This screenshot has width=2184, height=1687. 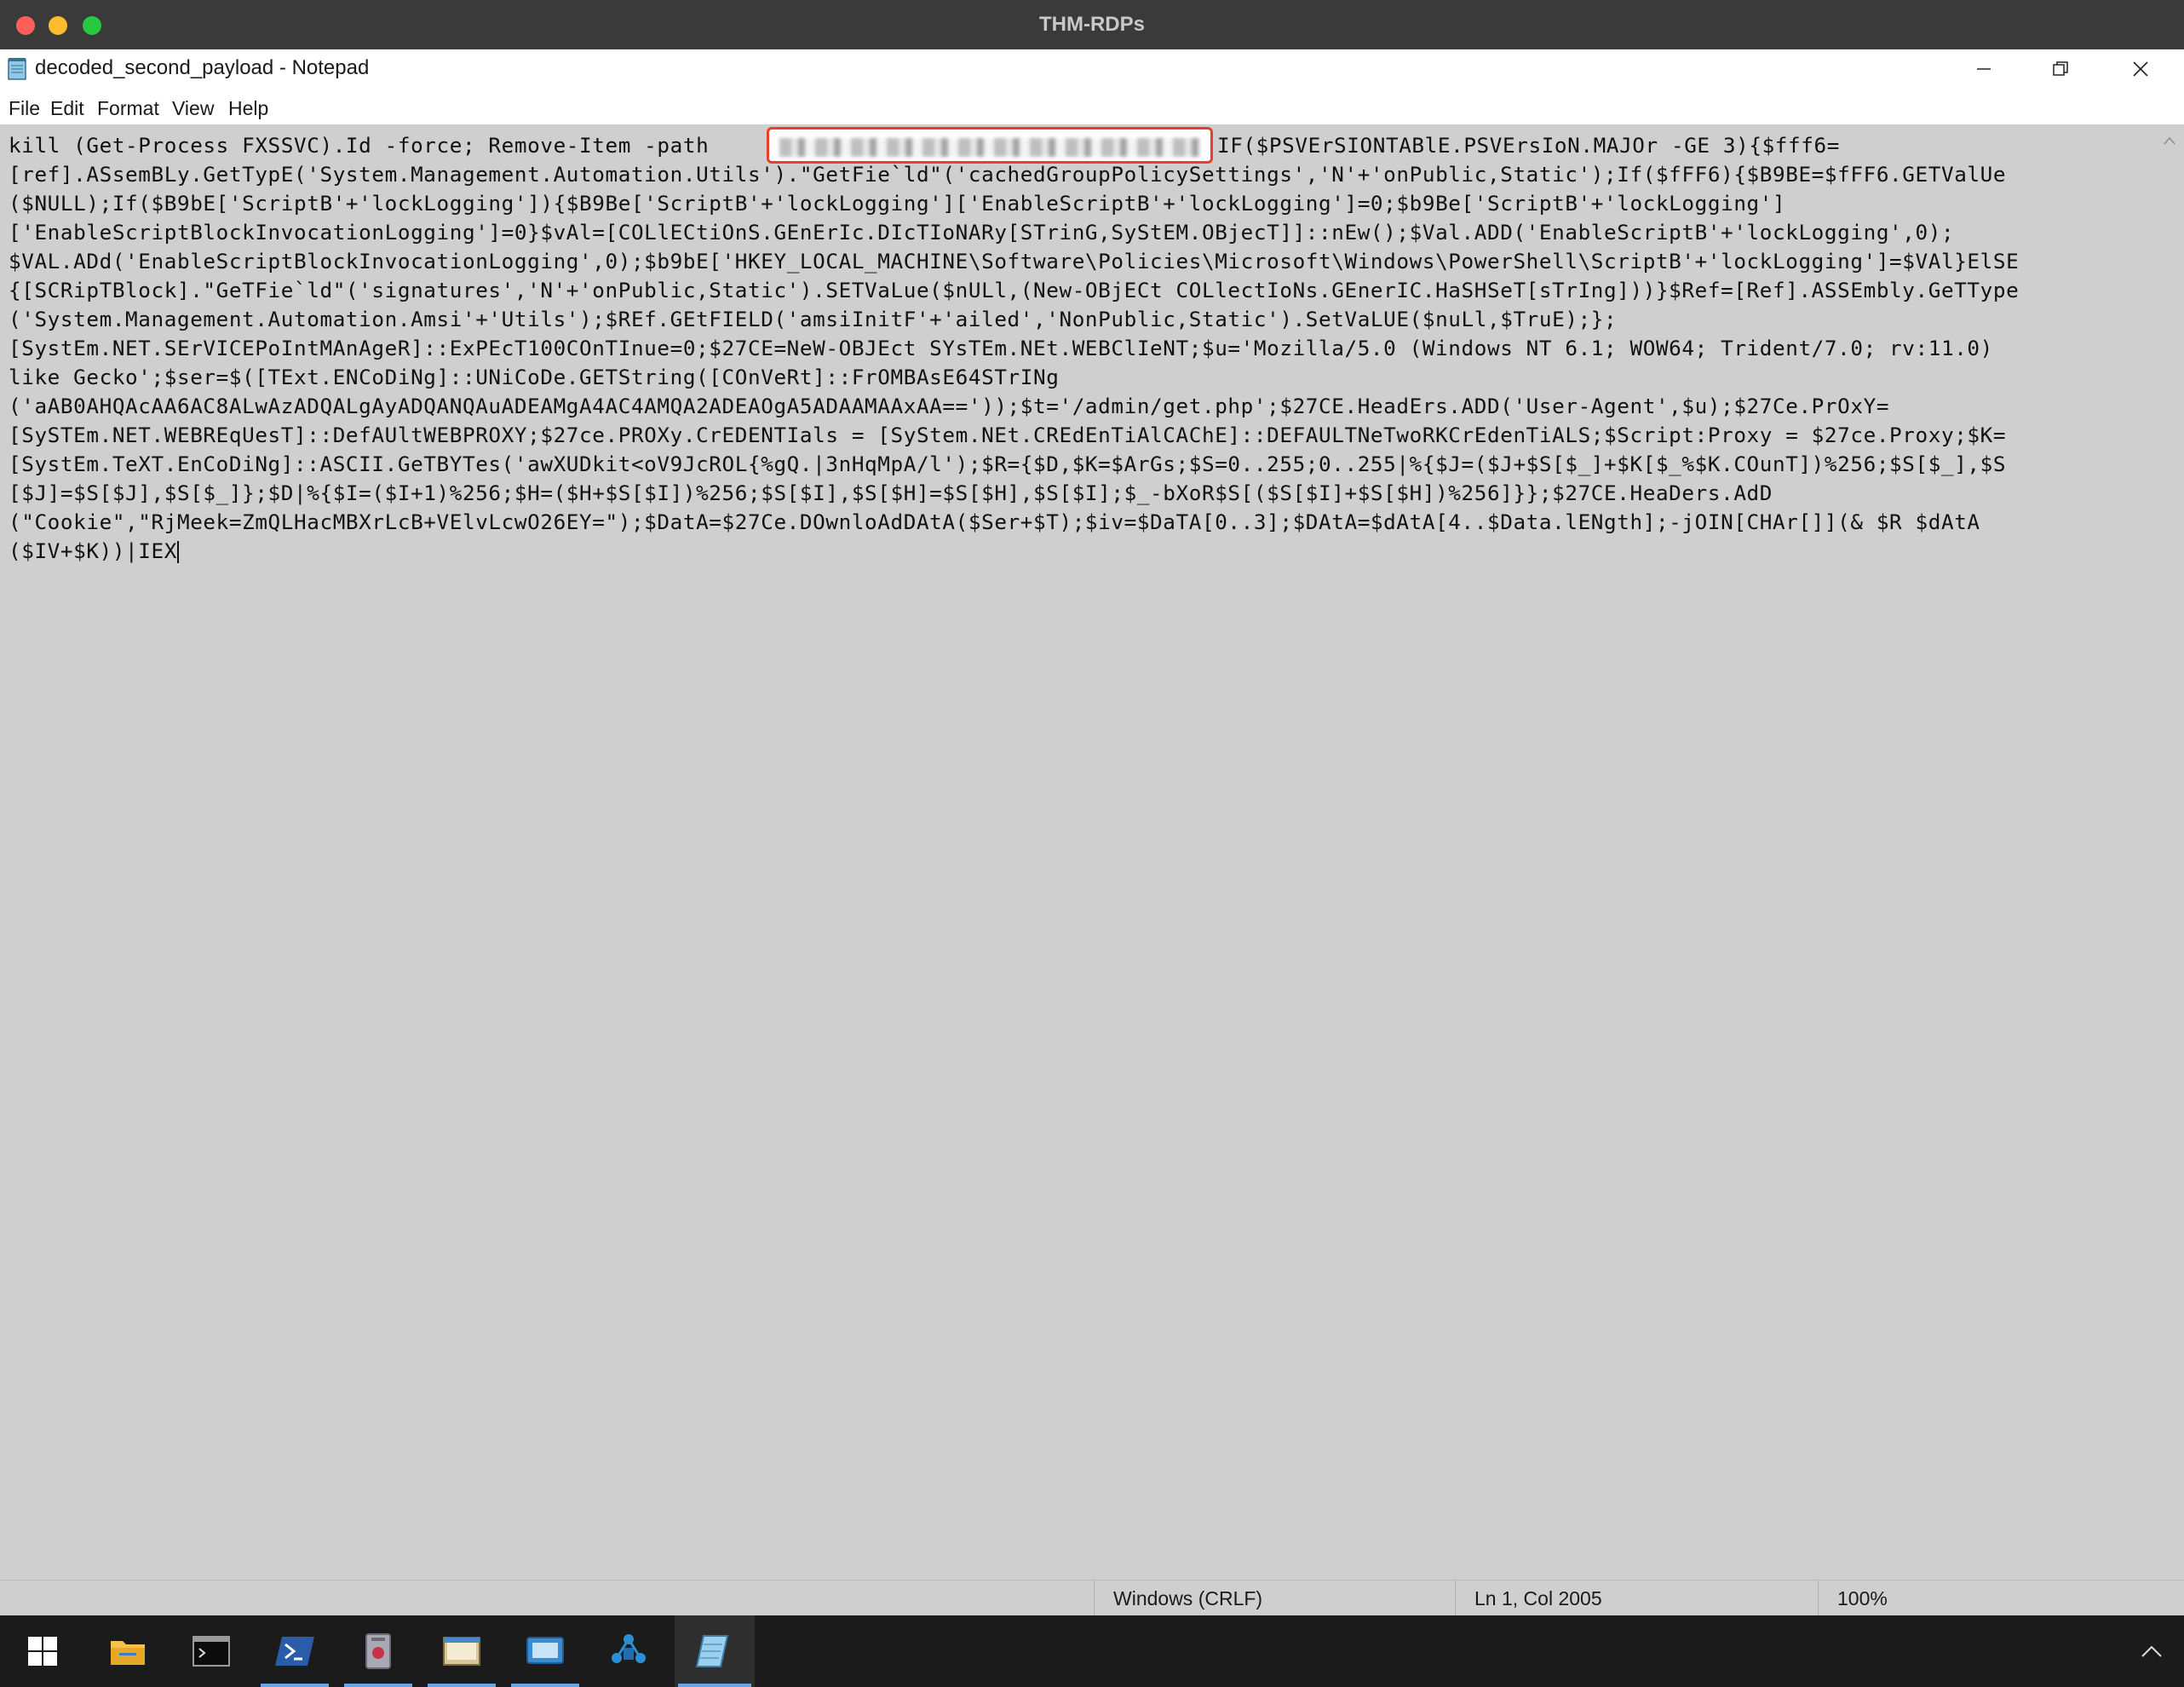 What do you see at coordinates (628, 1652) in the screenshot?
I see `network-icon` at bounding box center [628, 1652].